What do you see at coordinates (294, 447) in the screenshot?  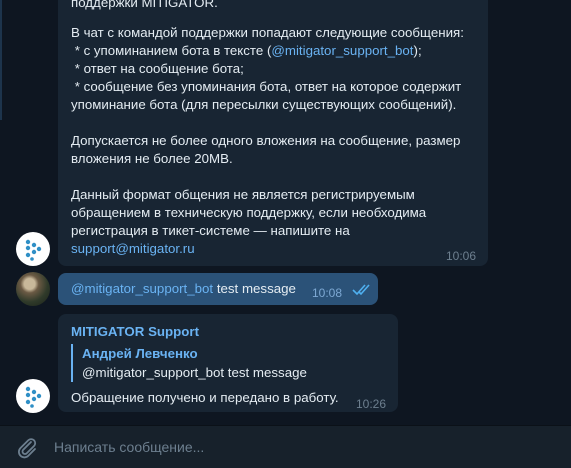 I see `message-input` at bounding box center [294, 447].